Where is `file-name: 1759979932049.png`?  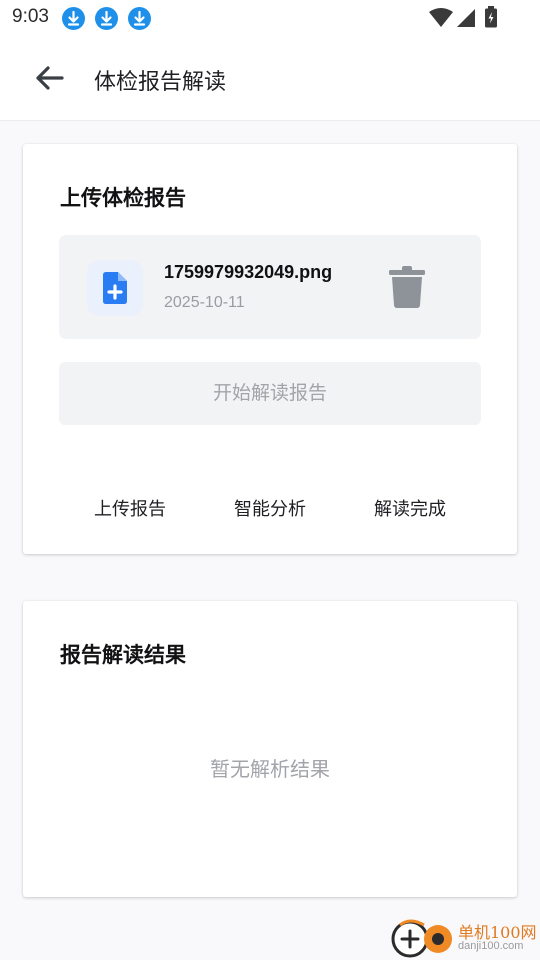
file-name: 1759979932049.png is located at coordinates (248, 272).